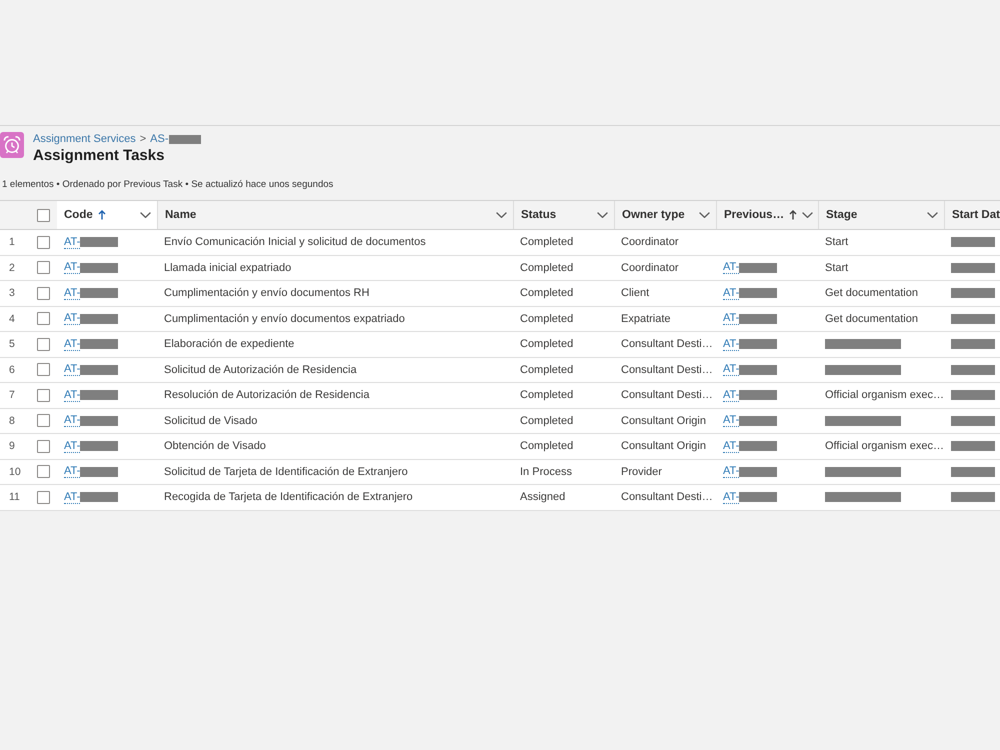 The width and height of the screenshot is (1000, 750). Describe the element at coordinates (267, 293) in the screenshot. I see `task-name: Cumplimentación y envío documentos RH` at that location.